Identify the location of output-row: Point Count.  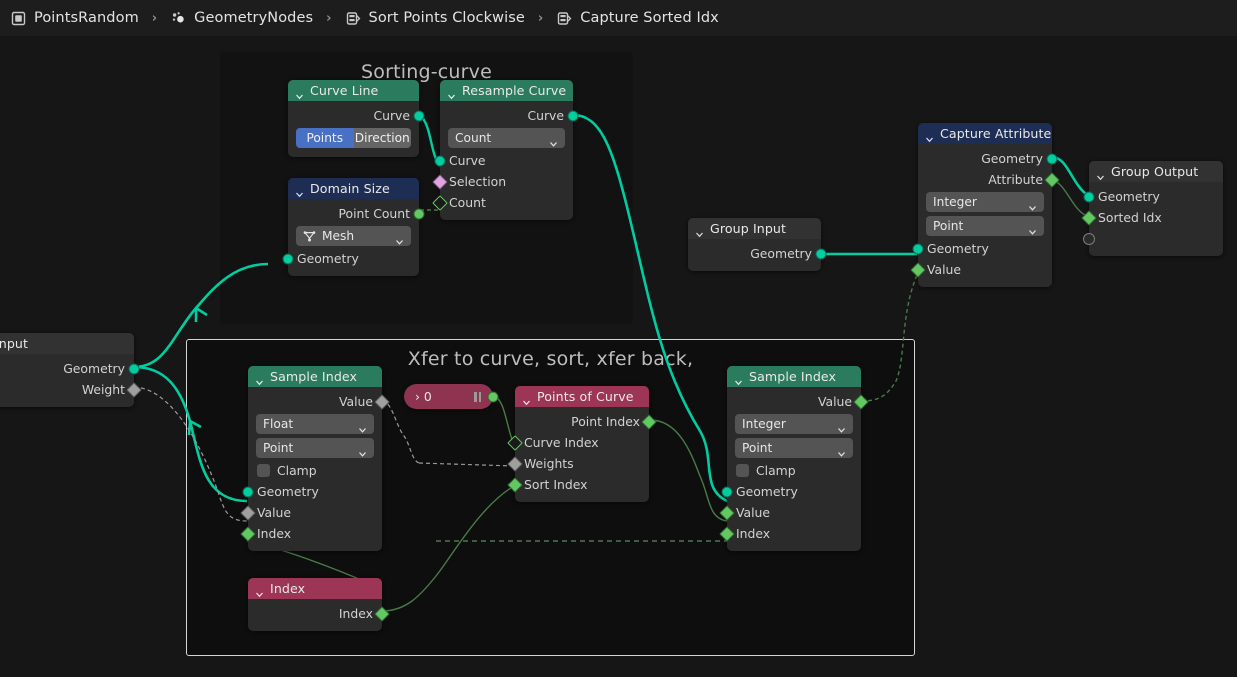
(356, 213).